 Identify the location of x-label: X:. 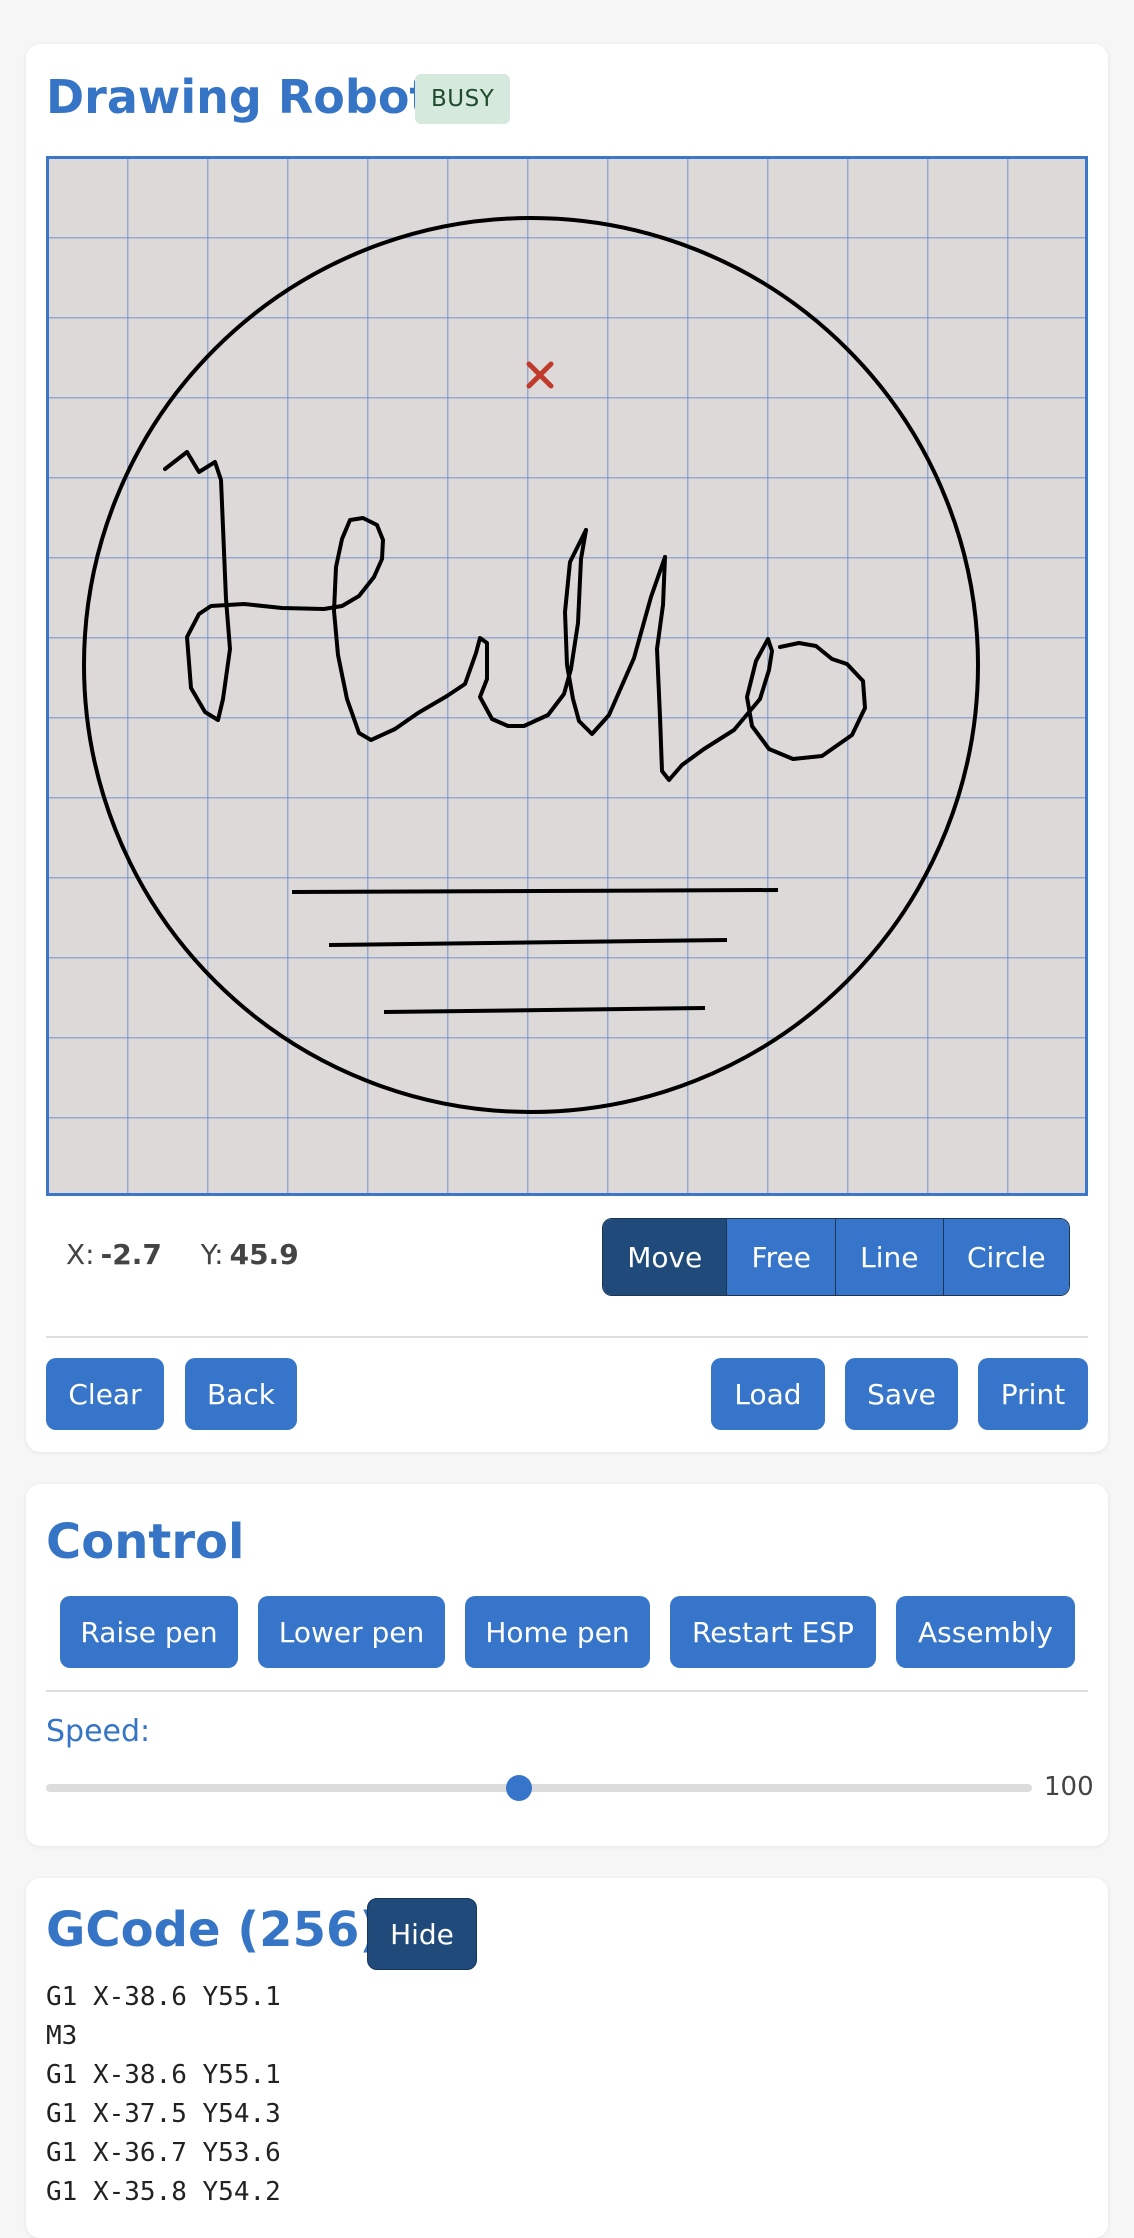
(80, 1254).